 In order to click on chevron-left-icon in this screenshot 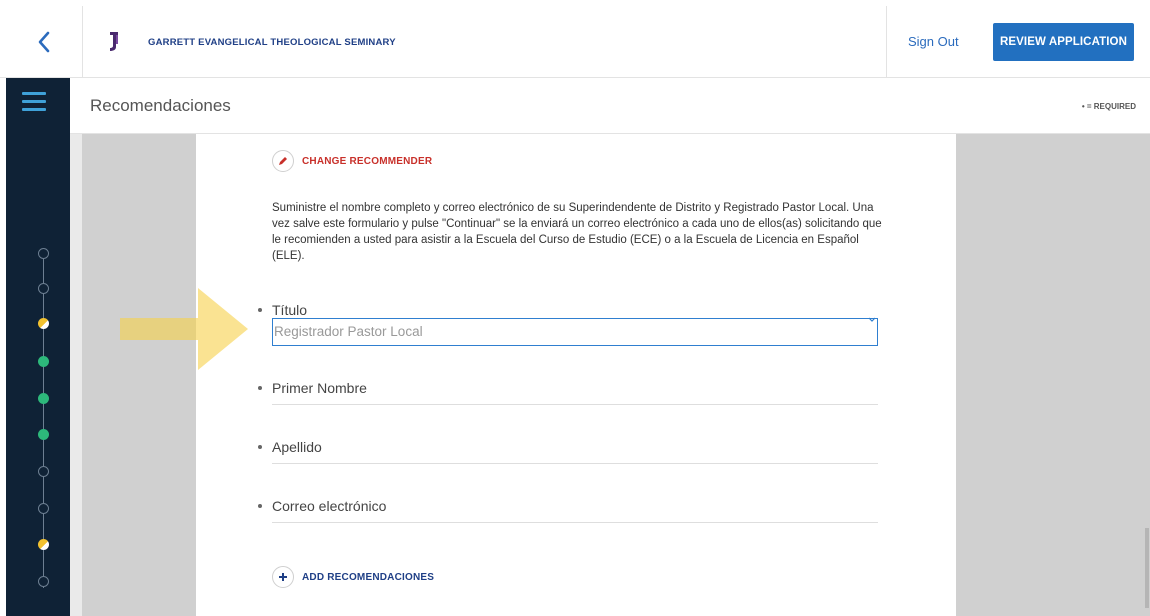, I will do `click(44, 42)`.